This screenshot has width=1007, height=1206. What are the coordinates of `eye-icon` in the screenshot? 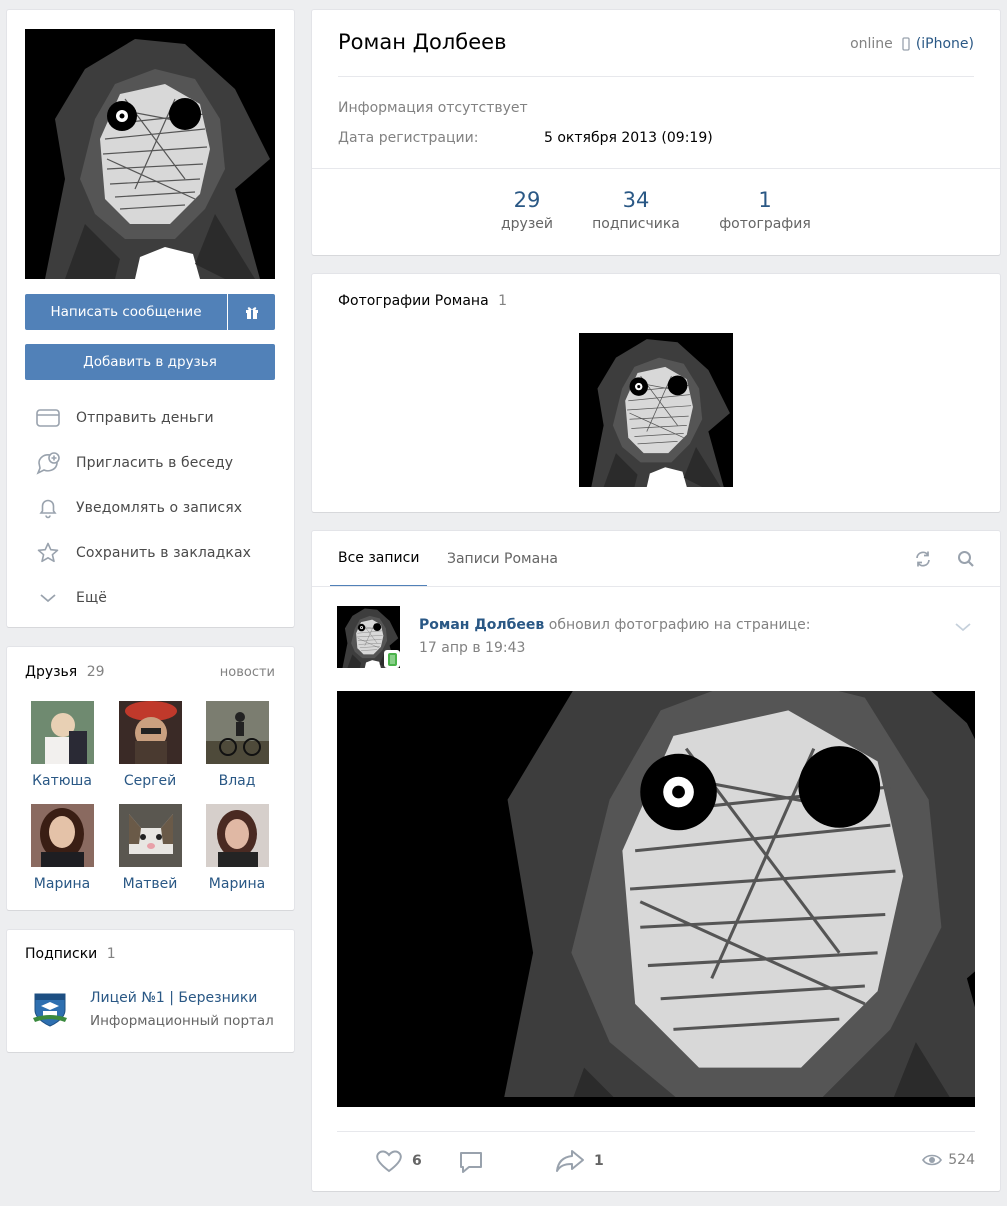 It's located at (932, 1160).